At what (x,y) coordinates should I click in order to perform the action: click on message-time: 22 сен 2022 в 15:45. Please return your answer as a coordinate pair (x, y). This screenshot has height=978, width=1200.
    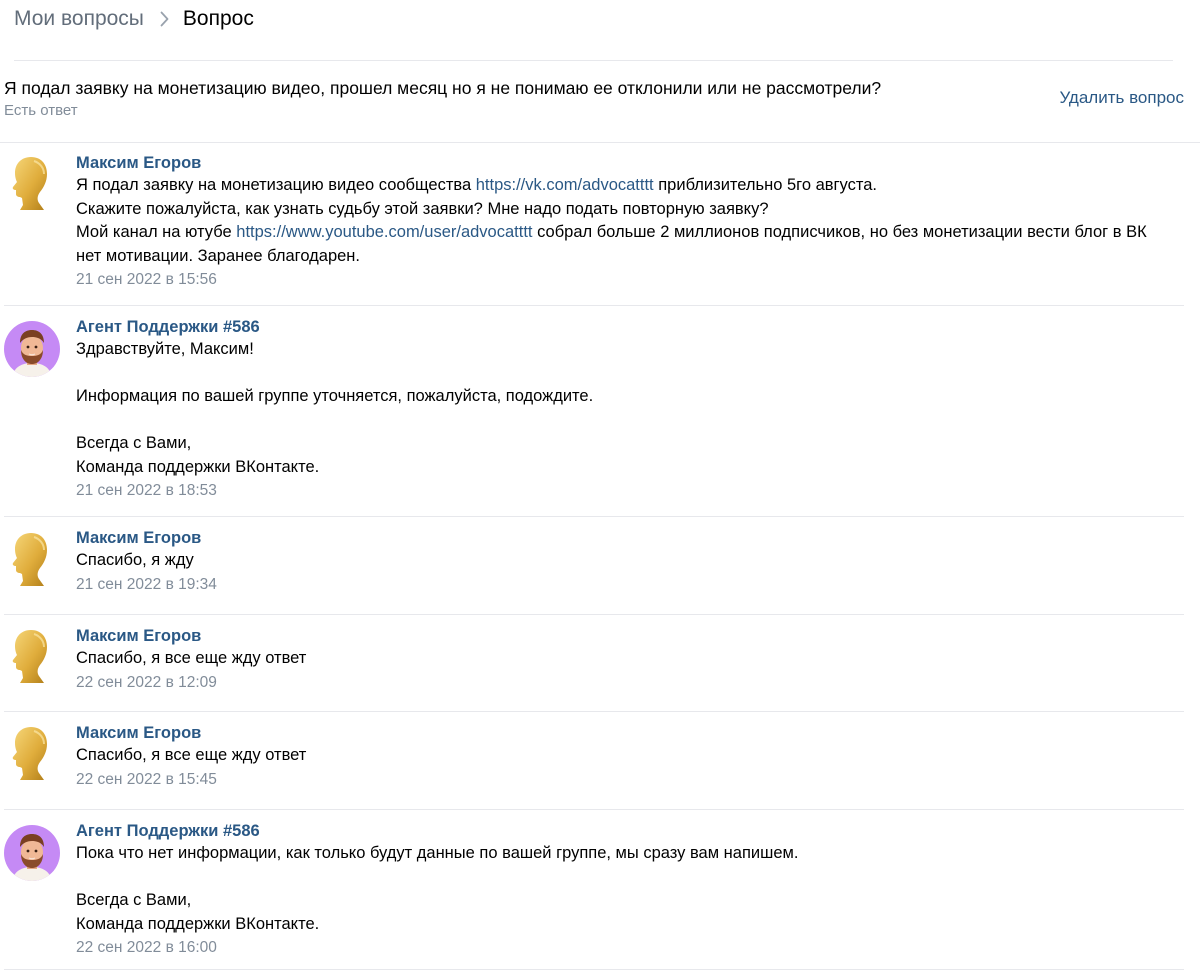
    Looking at the image, I should click on (630, 780).